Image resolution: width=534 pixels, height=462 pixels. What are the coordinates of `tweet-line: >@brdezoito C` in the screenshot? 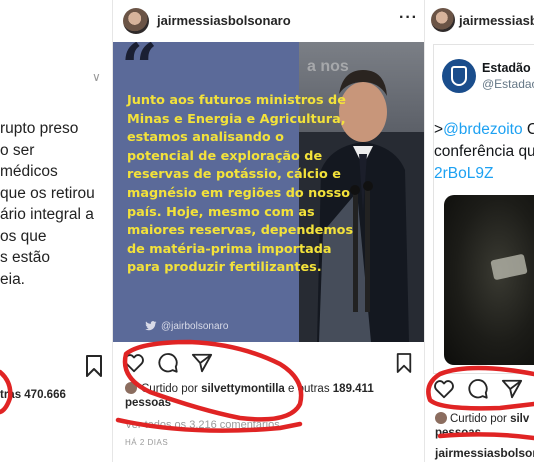 It's located at (484, 129).